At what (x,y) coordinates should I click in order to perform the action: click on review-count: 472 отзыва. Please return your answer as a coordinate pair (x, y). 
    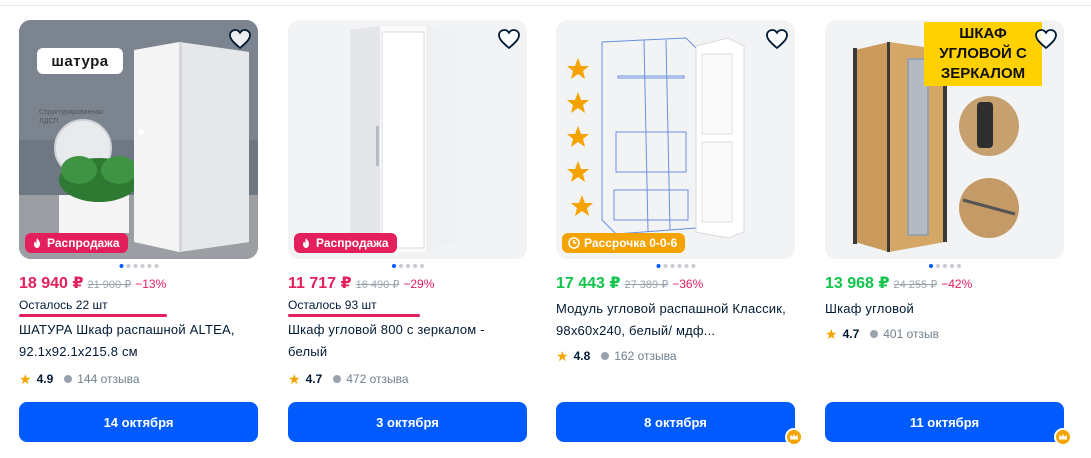
    Looking at the image, I should click on (377, 379).